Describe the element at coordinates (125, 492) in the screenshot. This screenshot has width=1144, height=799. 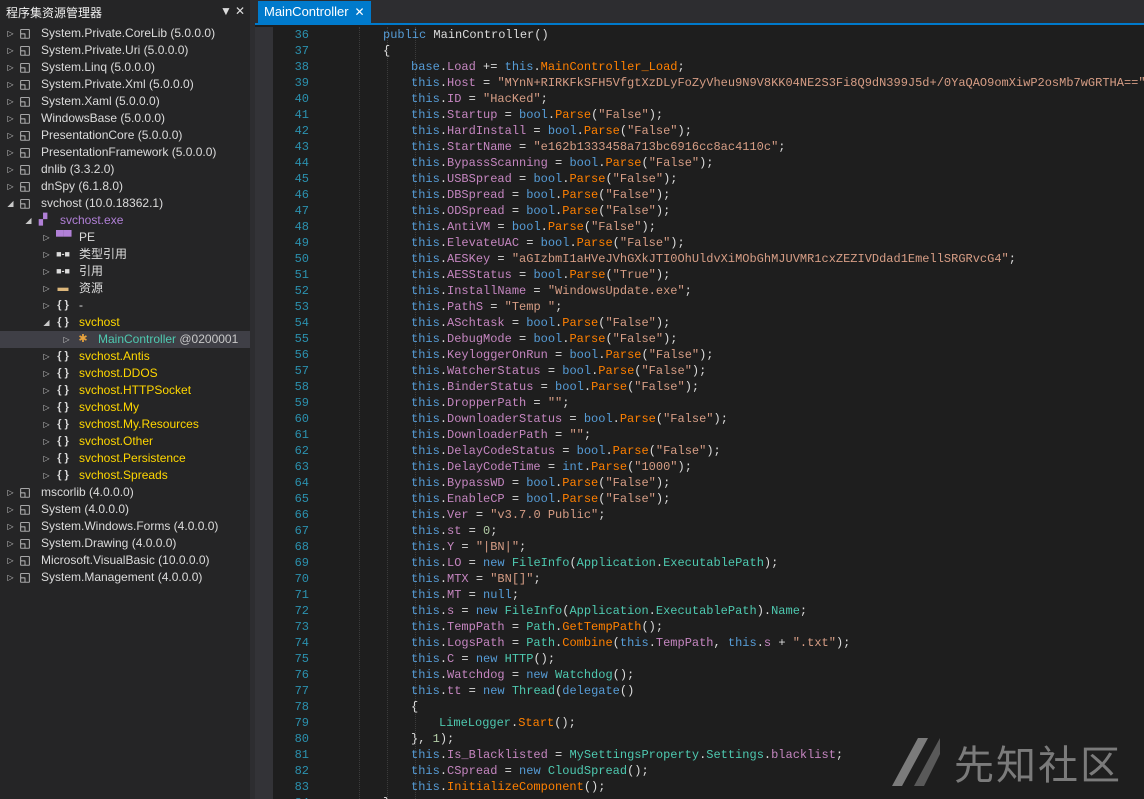
I see `tree-node: ▷ ◱ mscorlib (4.0.0.0)` at that location.